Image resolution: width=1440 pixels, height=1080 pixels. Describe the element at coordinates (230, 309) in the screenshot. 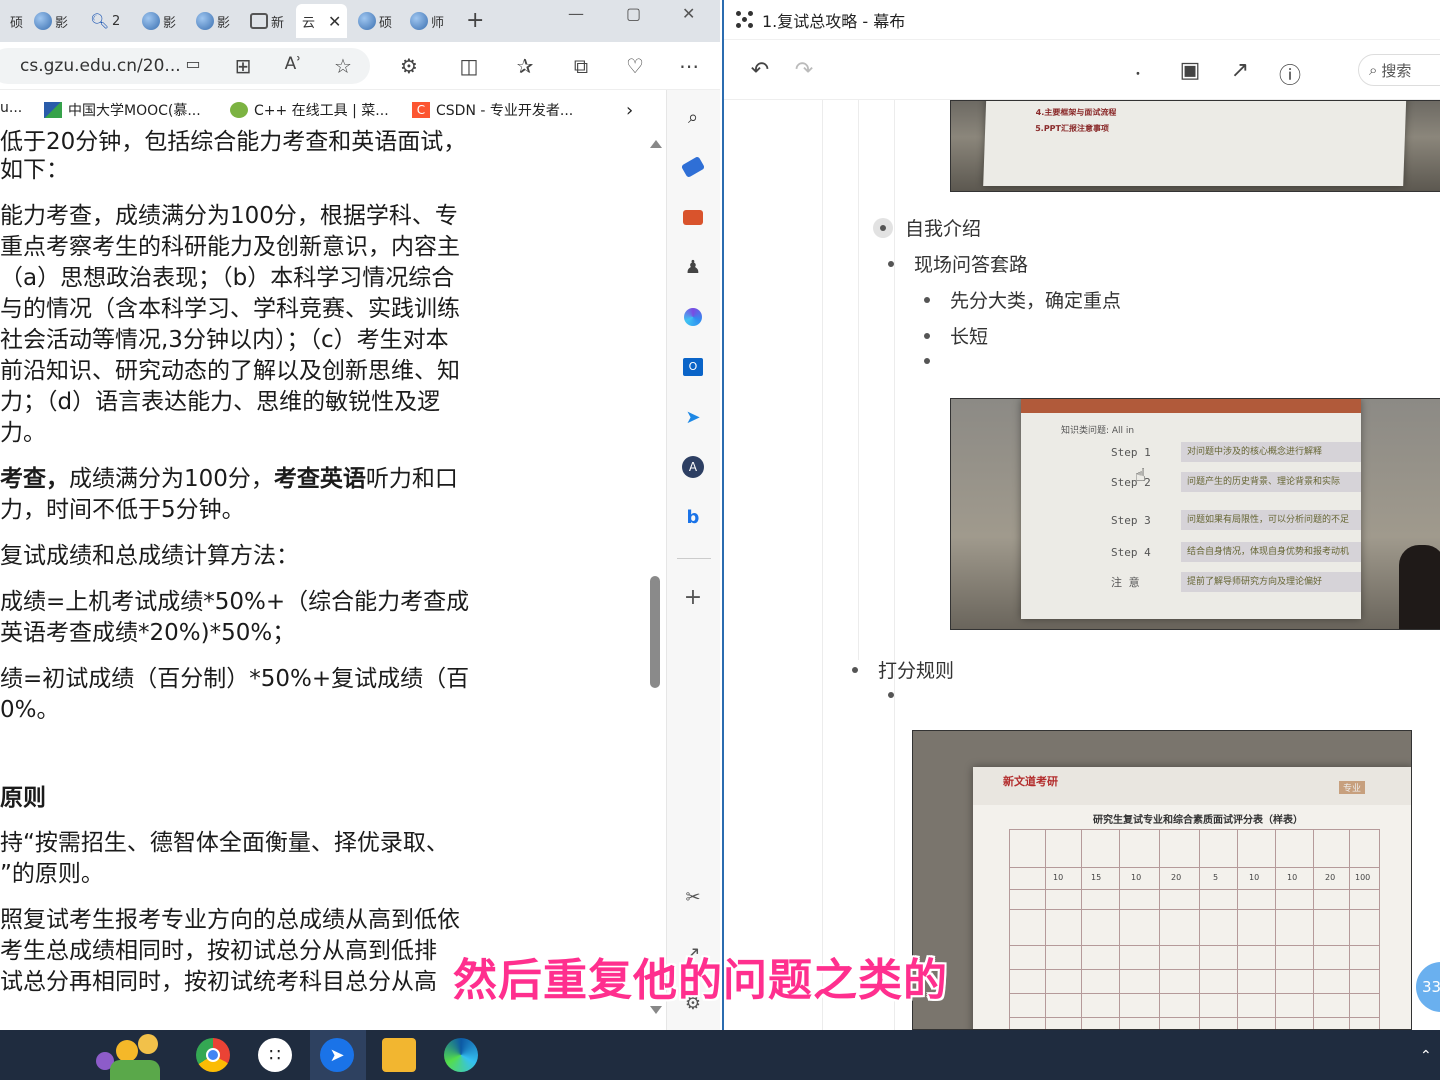

I see `doc-line: 与的情况（含本科学习、学科竞赛、实践训练` at that location.